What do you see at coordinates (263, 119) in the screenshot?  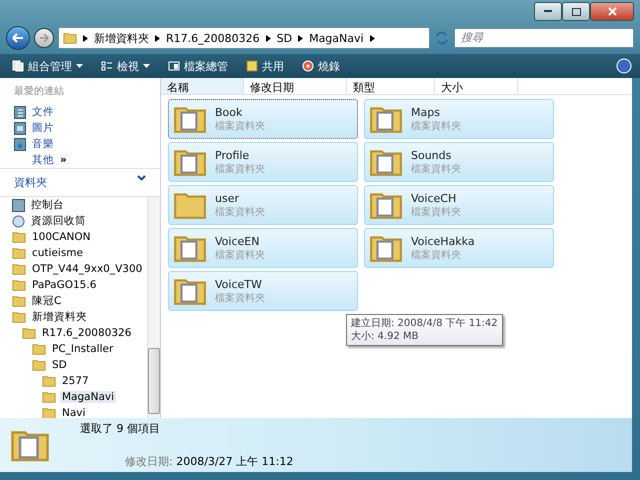 I see `folder-tile: Book 檔案資料夾` at bounding box center [263, 119].